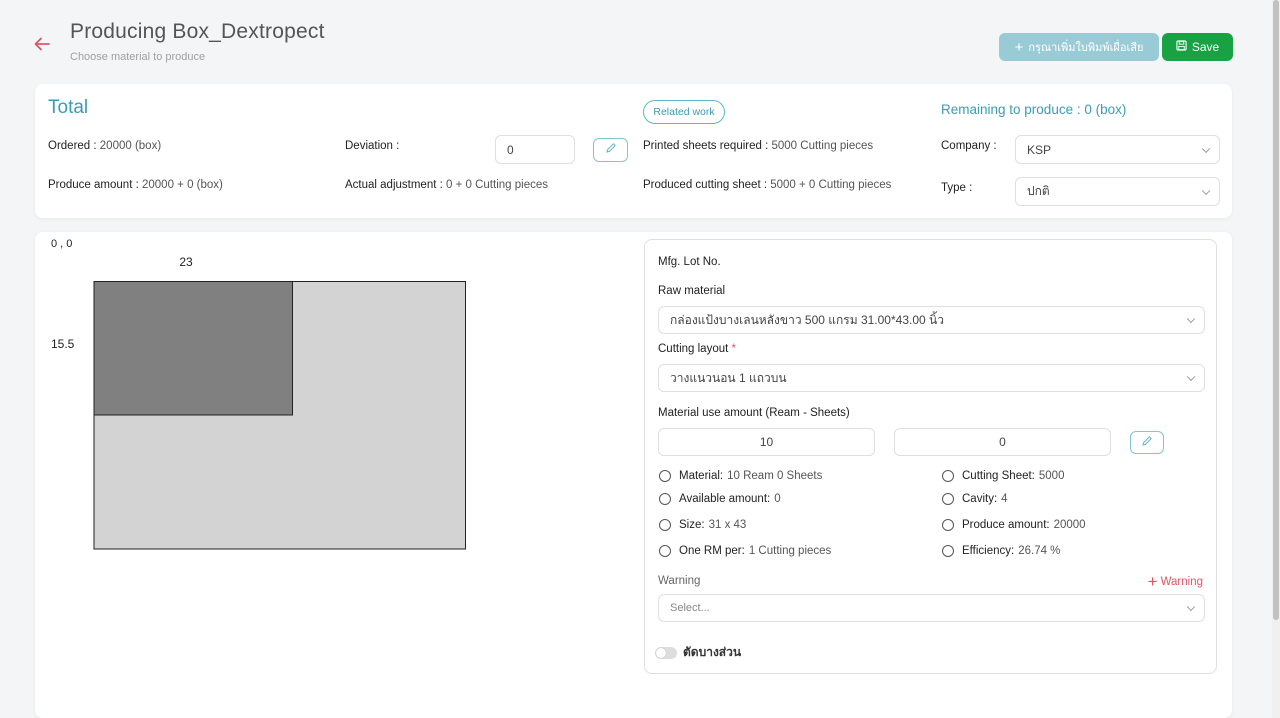 The image size is (1280, 718). I want to click on scrollbar-thumb, so click(1276, 310).